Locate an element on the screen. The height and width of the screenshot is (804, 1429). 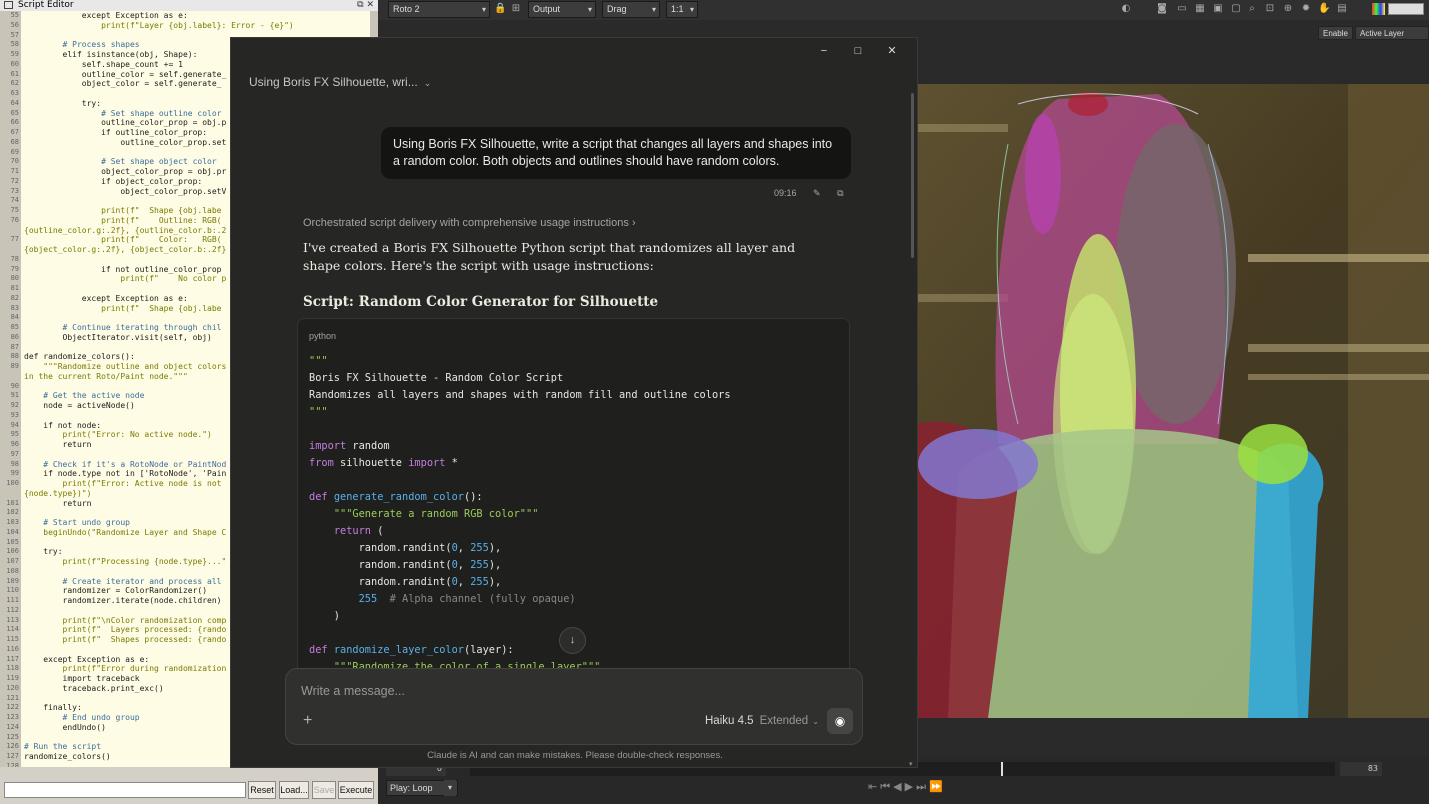
toggle-icon: ◐ is located at coordinates (1126, 9).